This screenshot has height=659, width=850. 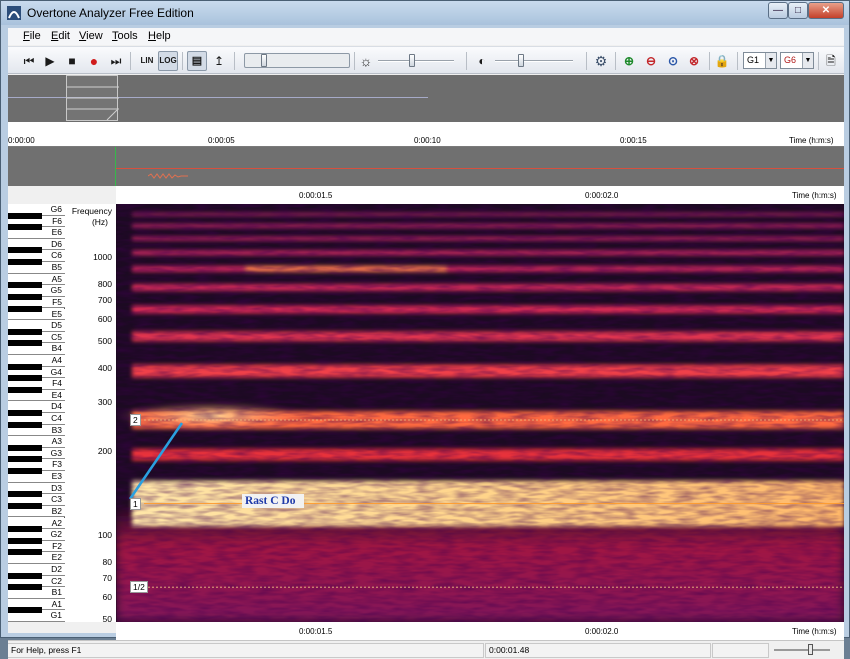 I want to click on zoom-in-icon: ⊕, so click(x=629, y=61).